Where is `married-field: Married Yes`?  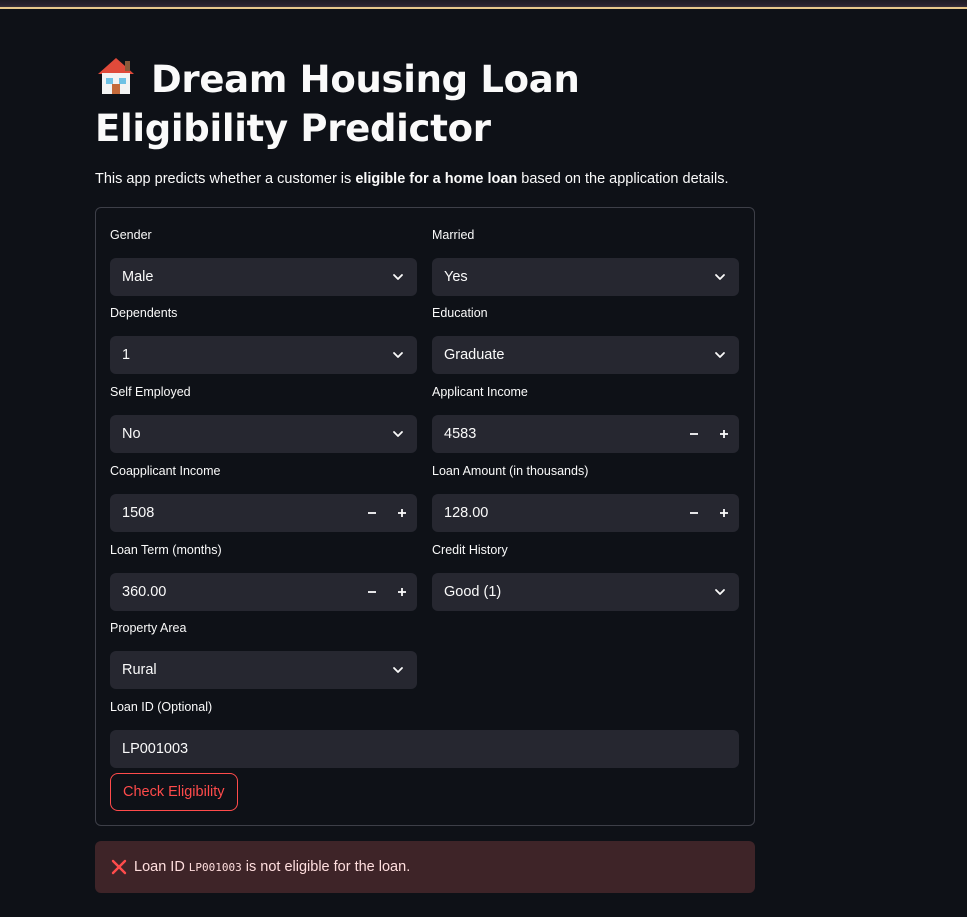 married-field: Married Yes is located at coordinates (585, 261).